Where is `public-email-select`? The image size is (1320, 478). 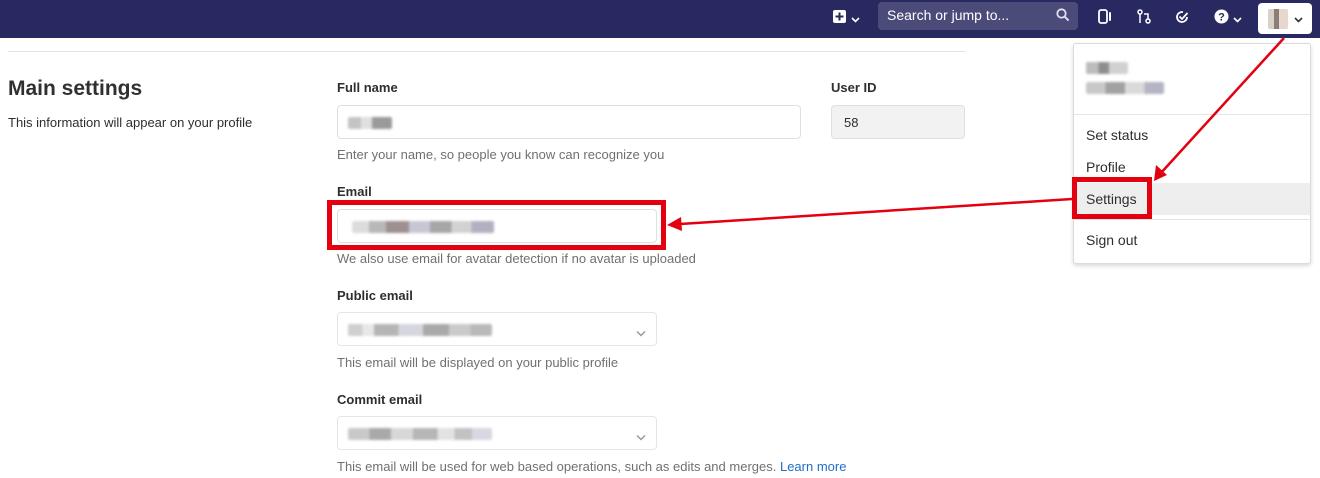
public-email-select is located at coordinates (497, 329).